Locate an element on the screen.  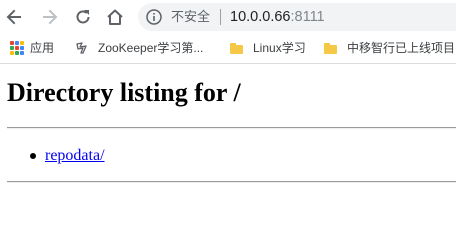
home-button is located at coordinates (115, 17).